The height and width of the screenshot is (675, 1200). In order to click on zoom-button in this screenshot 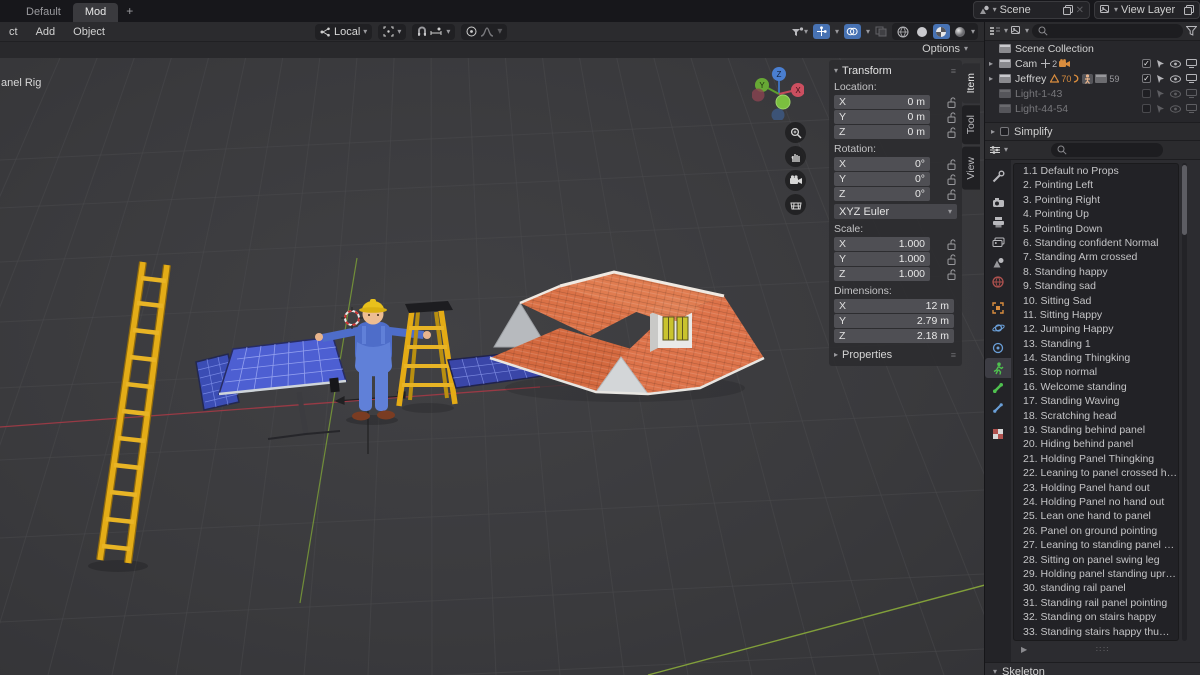, I will do `click(795, 132)`.